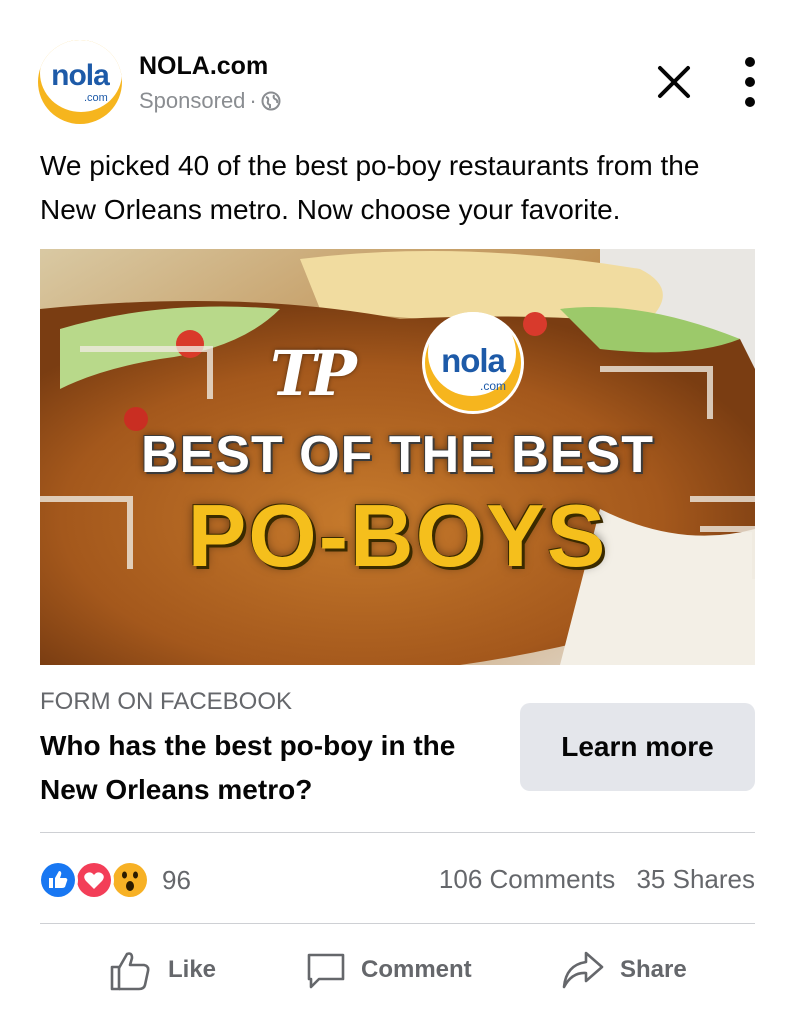 This screenshot has width=795, height=1024. I want to click on comment-label: Comment, so click(416, 969).